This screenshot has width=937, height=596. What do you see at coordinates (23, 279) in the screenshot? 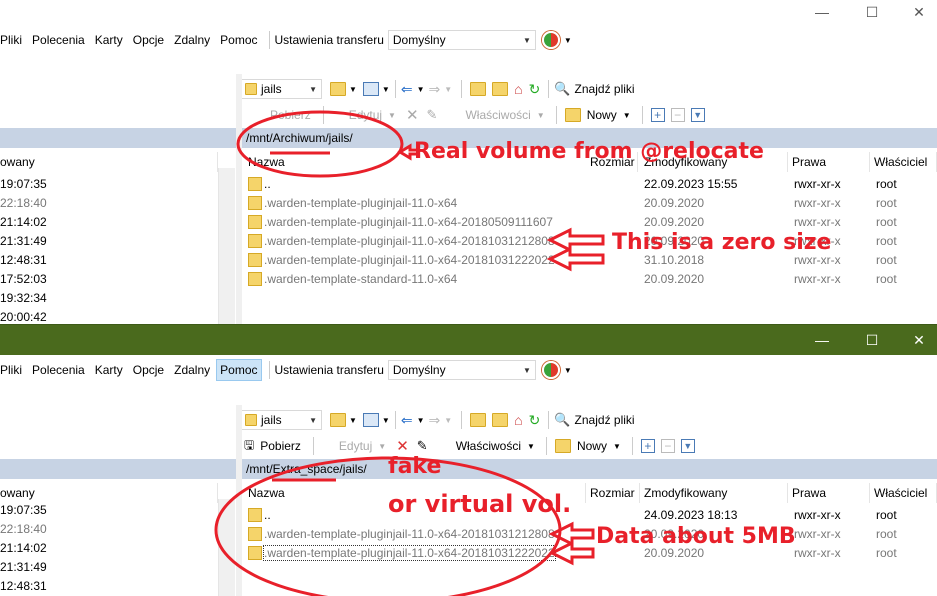
I see `local-list-item: 17:52:03` at bounding box center [23, 279].